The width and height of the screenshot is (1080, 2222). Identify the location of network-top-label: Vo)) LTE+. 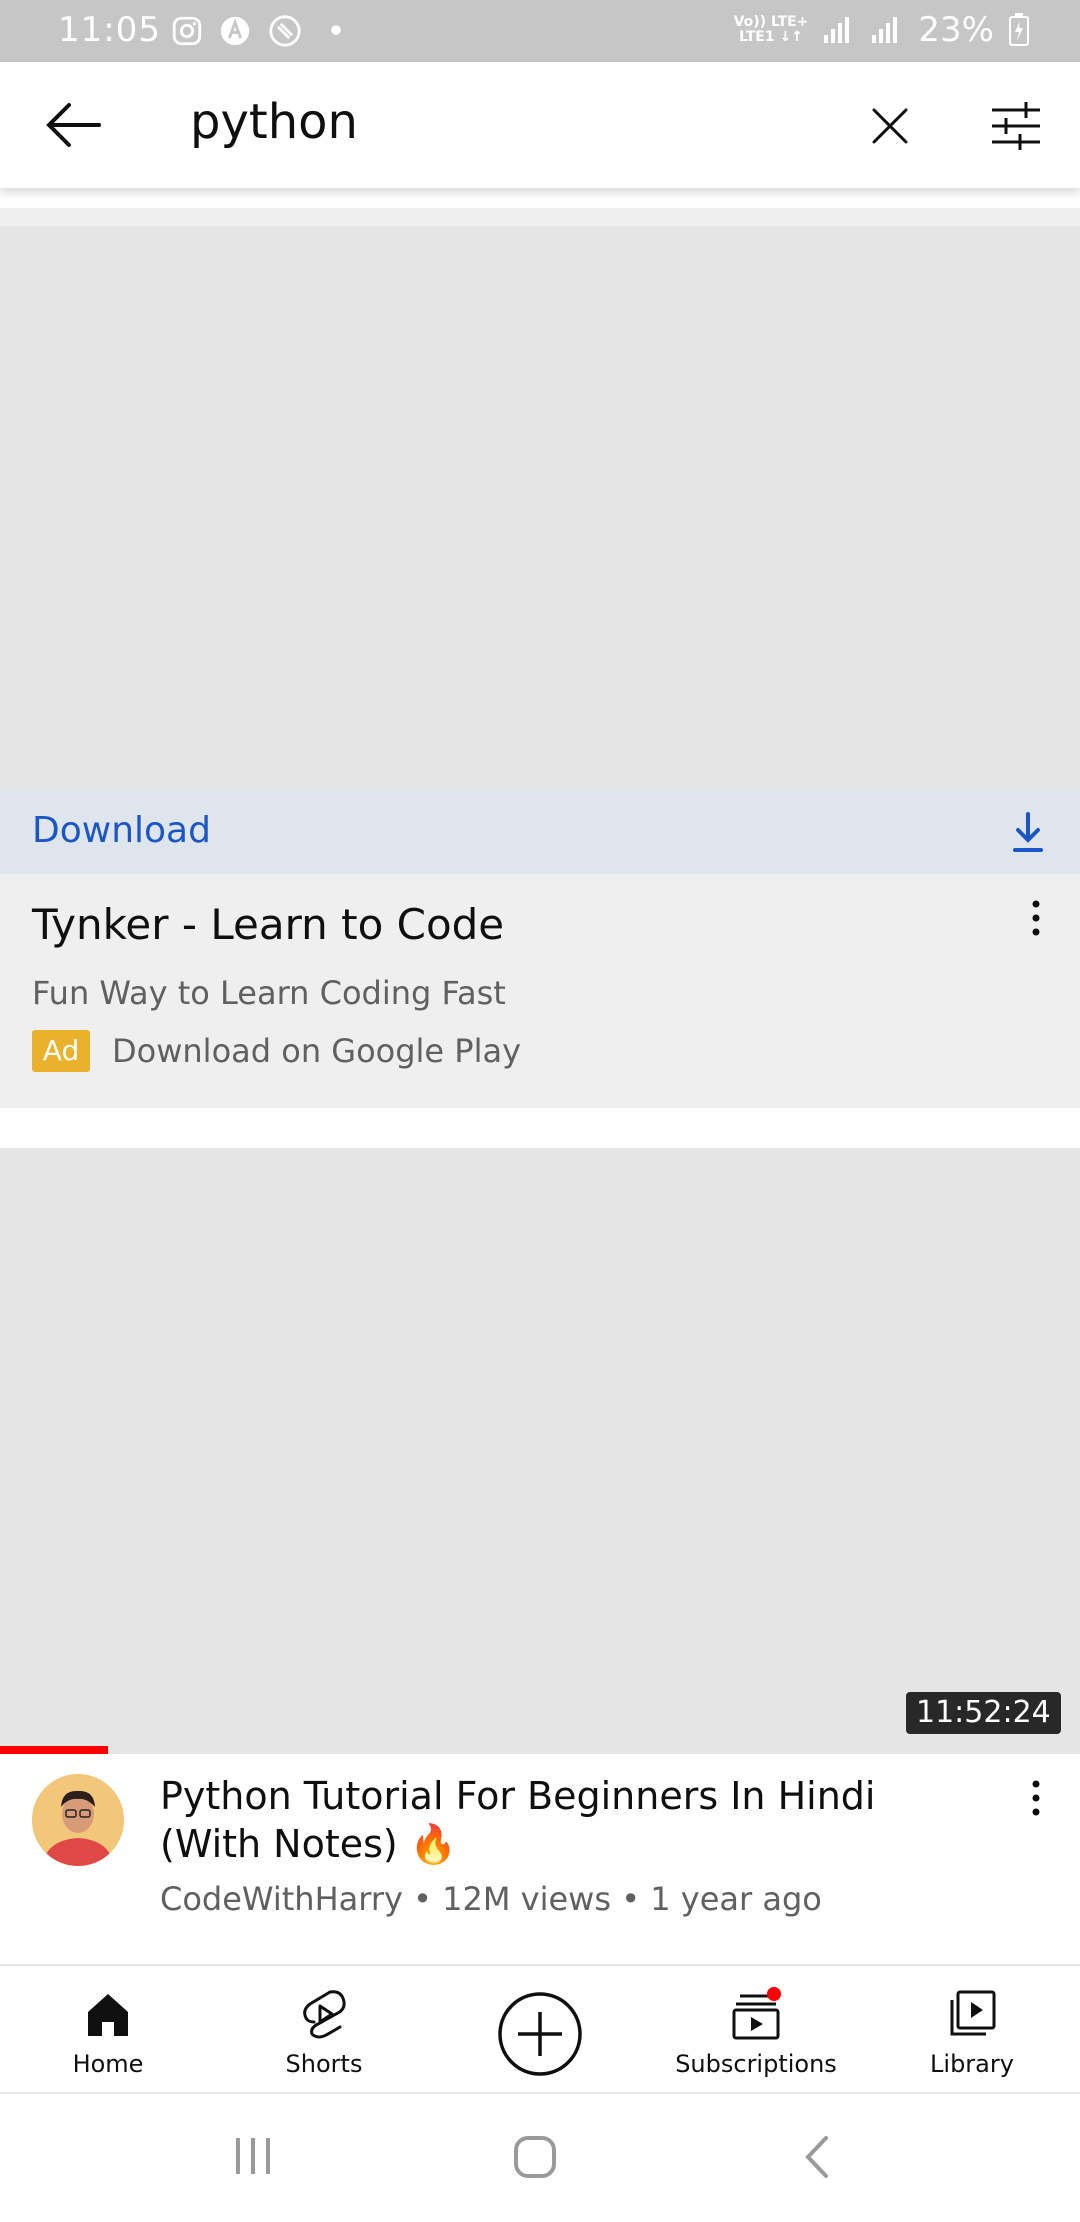
(771, 22).